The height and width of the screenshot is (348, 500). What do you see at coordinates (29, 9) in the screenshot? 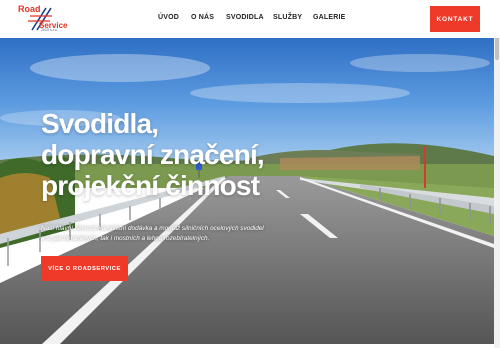
I see `logo-line-1: Road` at bounding box center [29, 9].